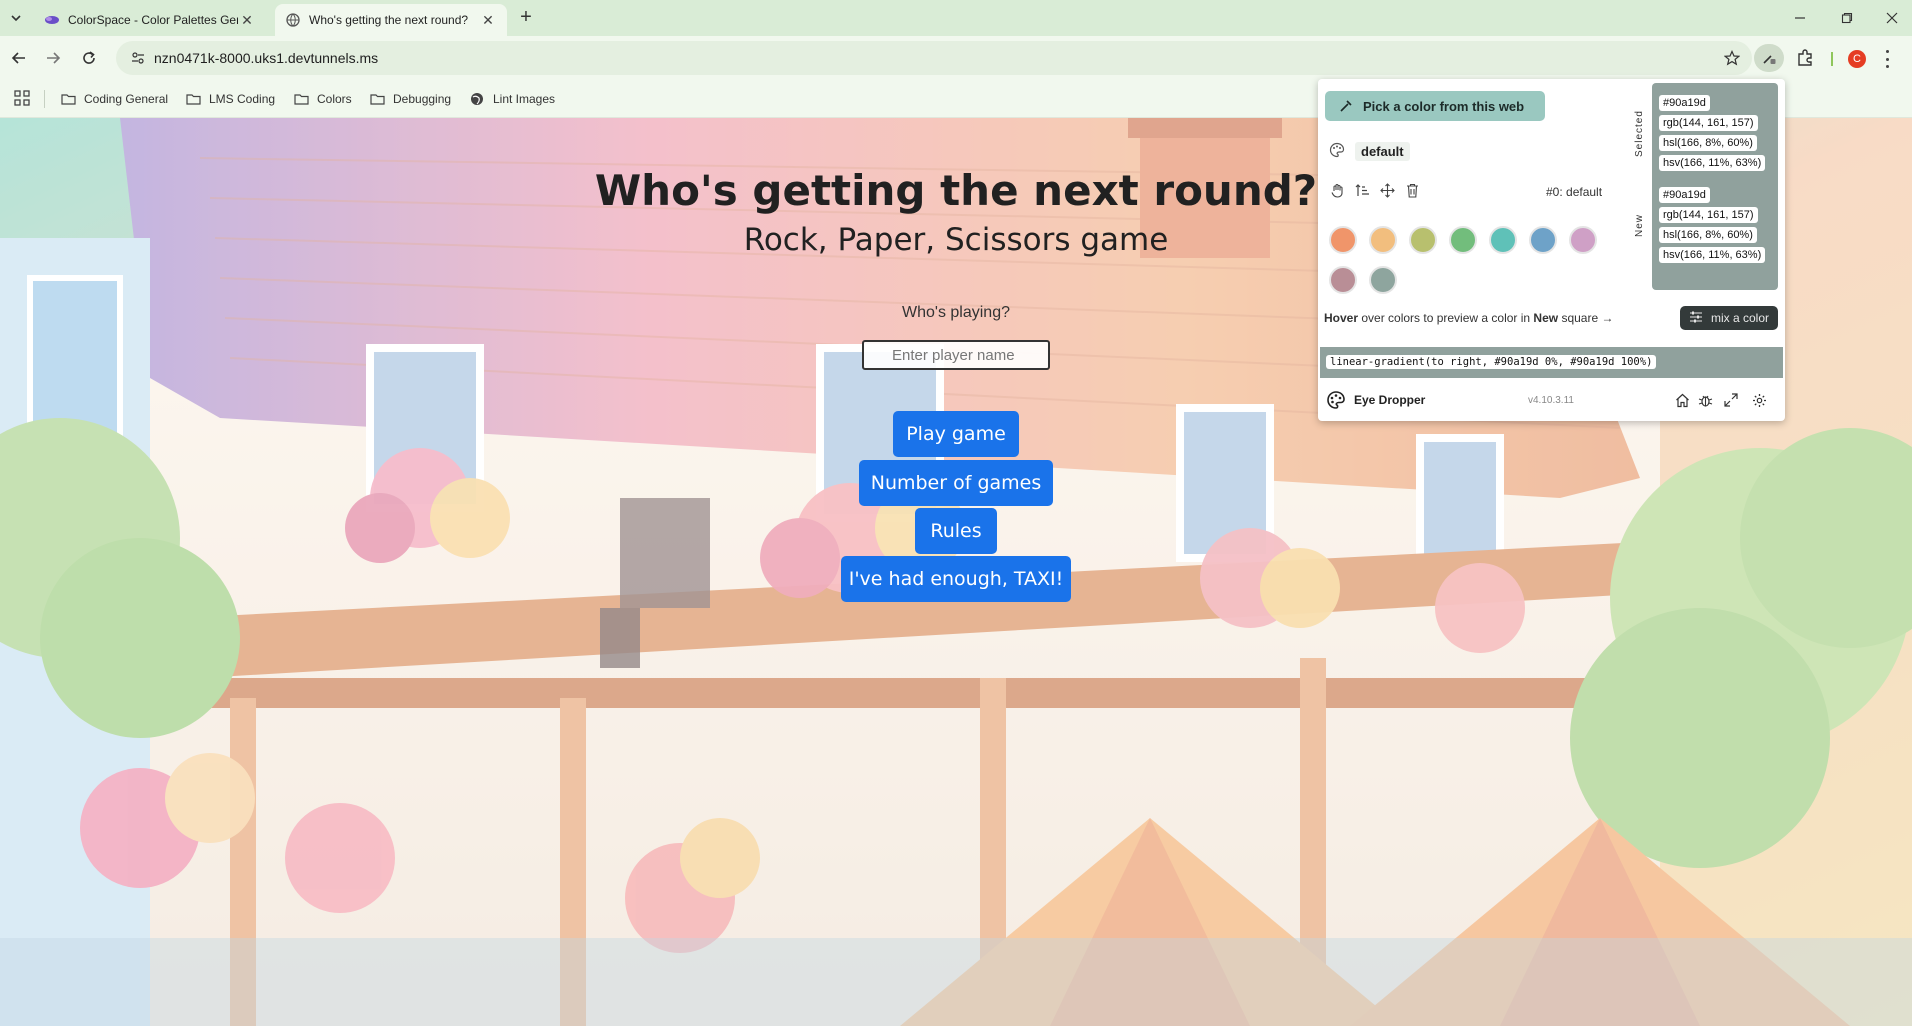  Describe the element at coordinates (1732, 58) in the screenshot. I see `bookmark-star-icon` at that location.